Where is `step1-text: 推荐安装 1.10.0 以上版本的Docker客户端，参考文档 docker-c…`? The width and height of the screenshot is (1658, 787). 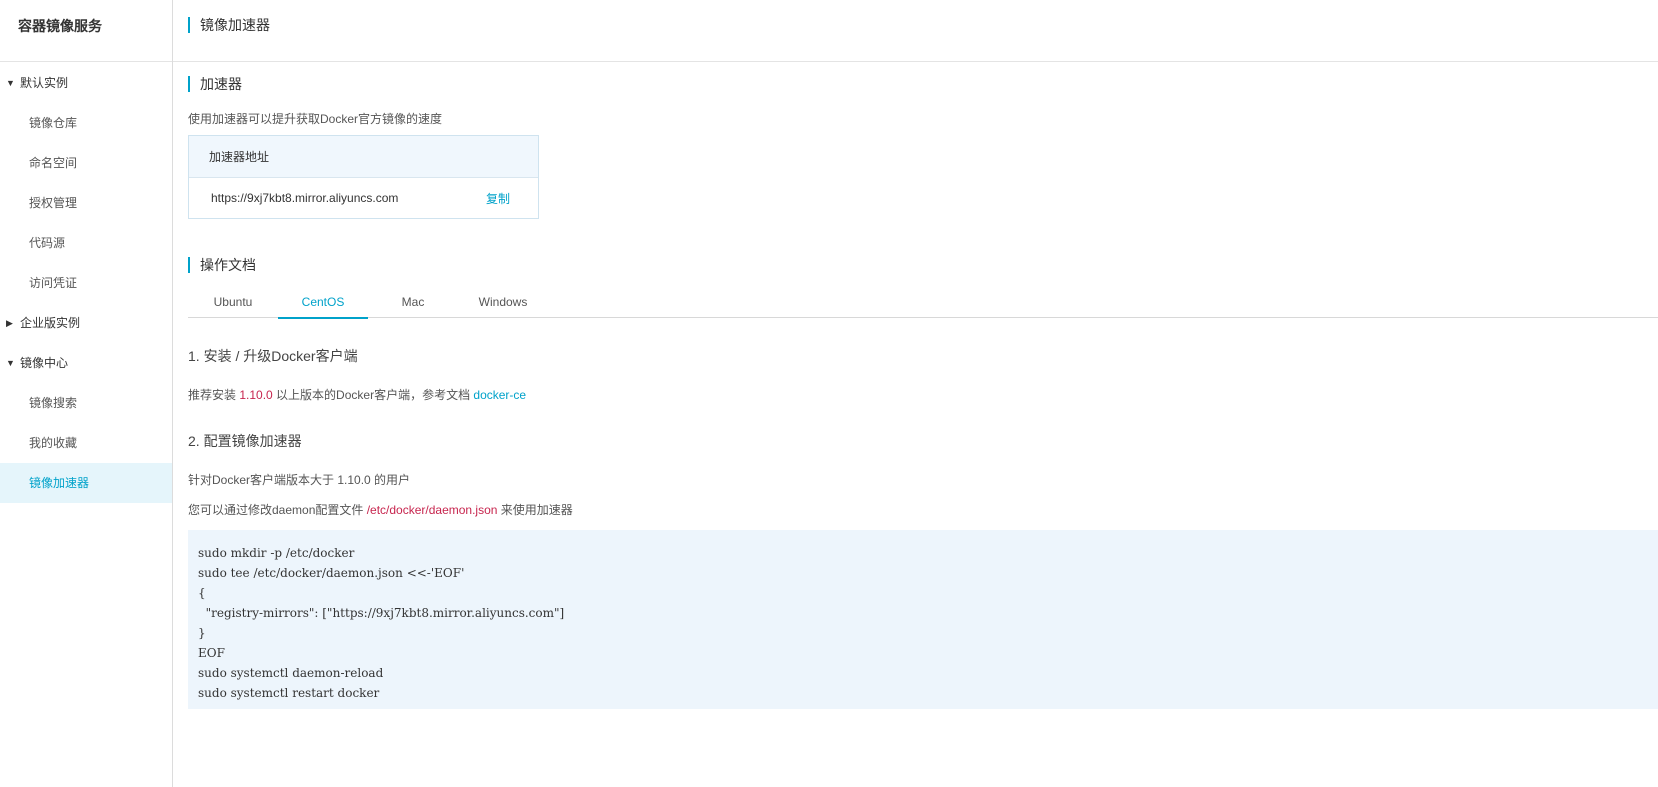 step1-text: 推荐安装 1.10.0 以上版本的Docker客户端，参考文档 docker-c… is located at coordinates (923, 394).